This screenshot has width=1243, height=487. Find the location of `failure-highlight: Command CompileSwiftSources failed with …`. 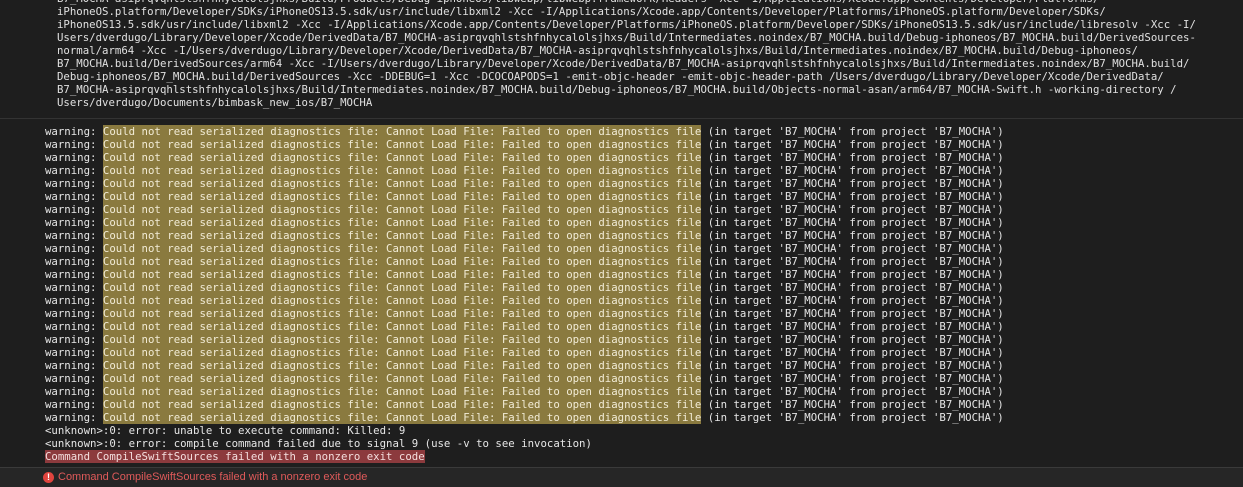

failure-highlight: Command CompileSwiftSources failed with … is located at coordinates (235, 456).